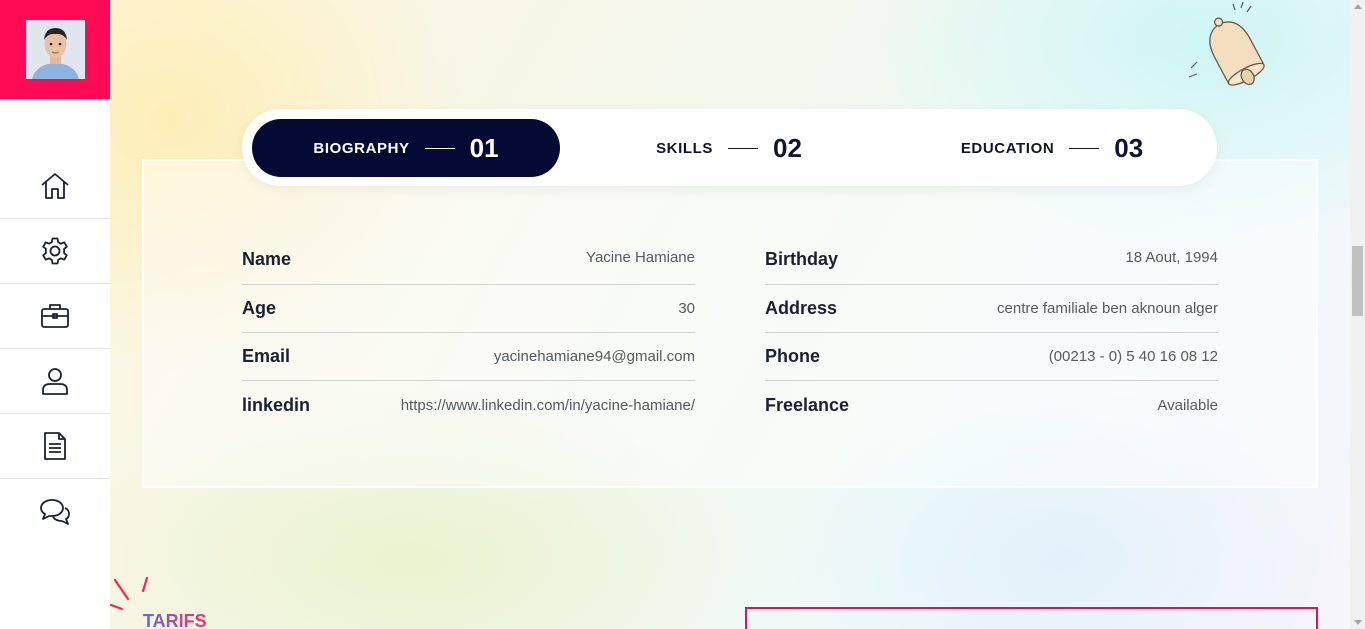 Image resolution: width=1365 pixels, height=629 pixels. I want to click on bell-icon, so click(1226, 43).